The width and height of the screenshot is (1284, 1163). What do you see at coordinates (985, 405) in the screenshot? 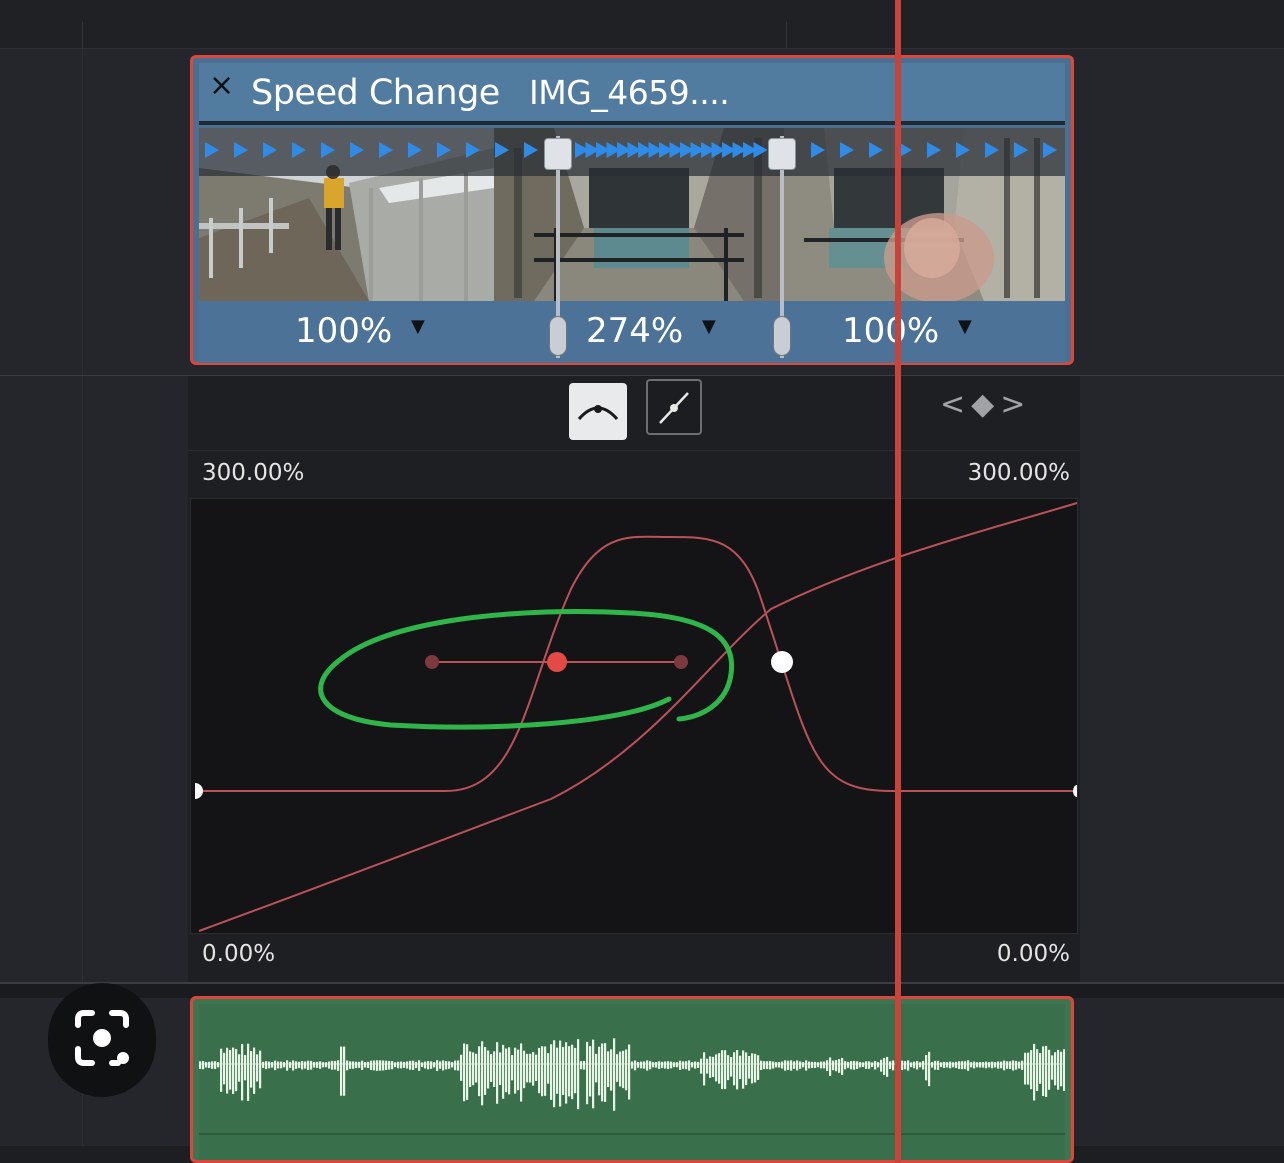
I see `keyframe-navigation: <◆>` at bounding box center [985, 405].